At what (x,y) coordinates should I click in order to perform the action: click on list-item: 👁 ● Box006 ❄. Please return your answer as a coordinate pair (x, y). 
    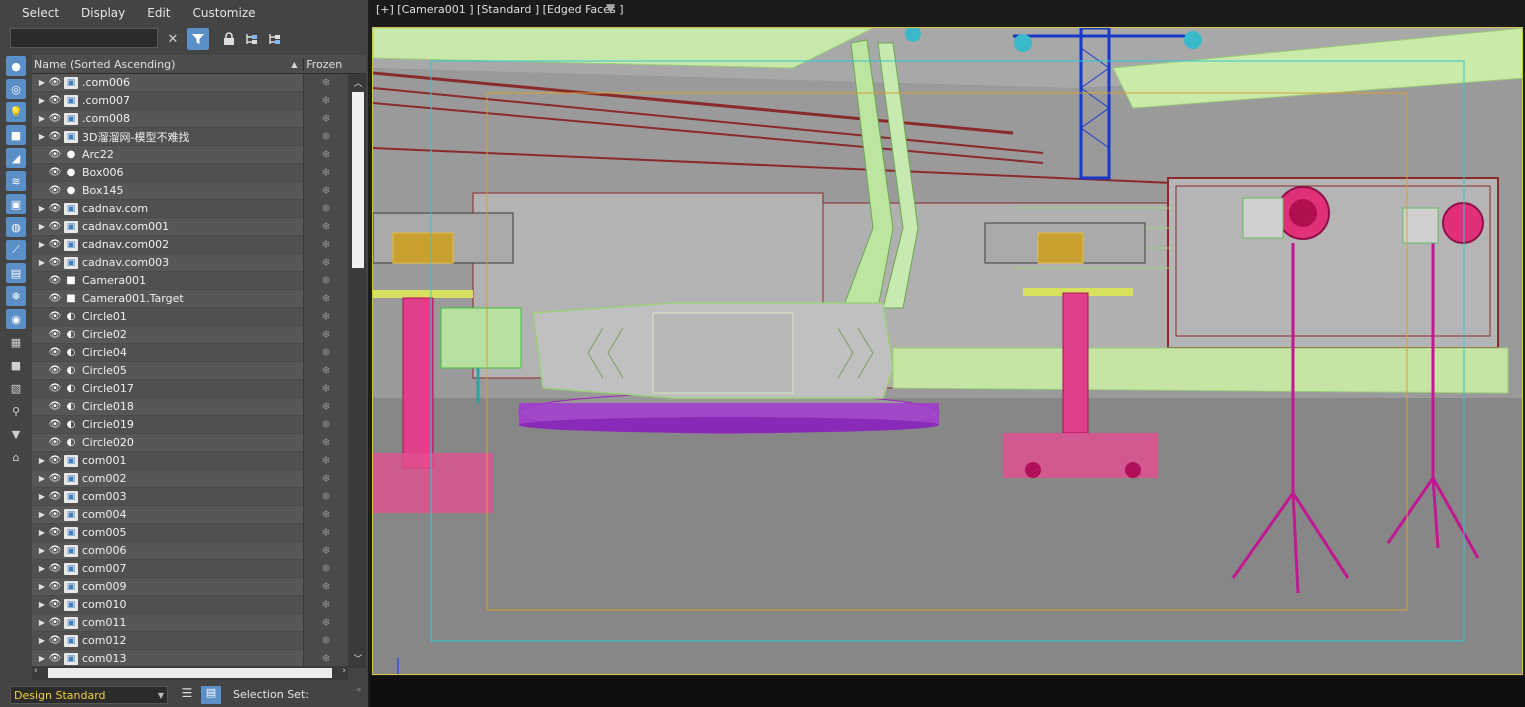
    Looking at the image, I should click on (190, 172).